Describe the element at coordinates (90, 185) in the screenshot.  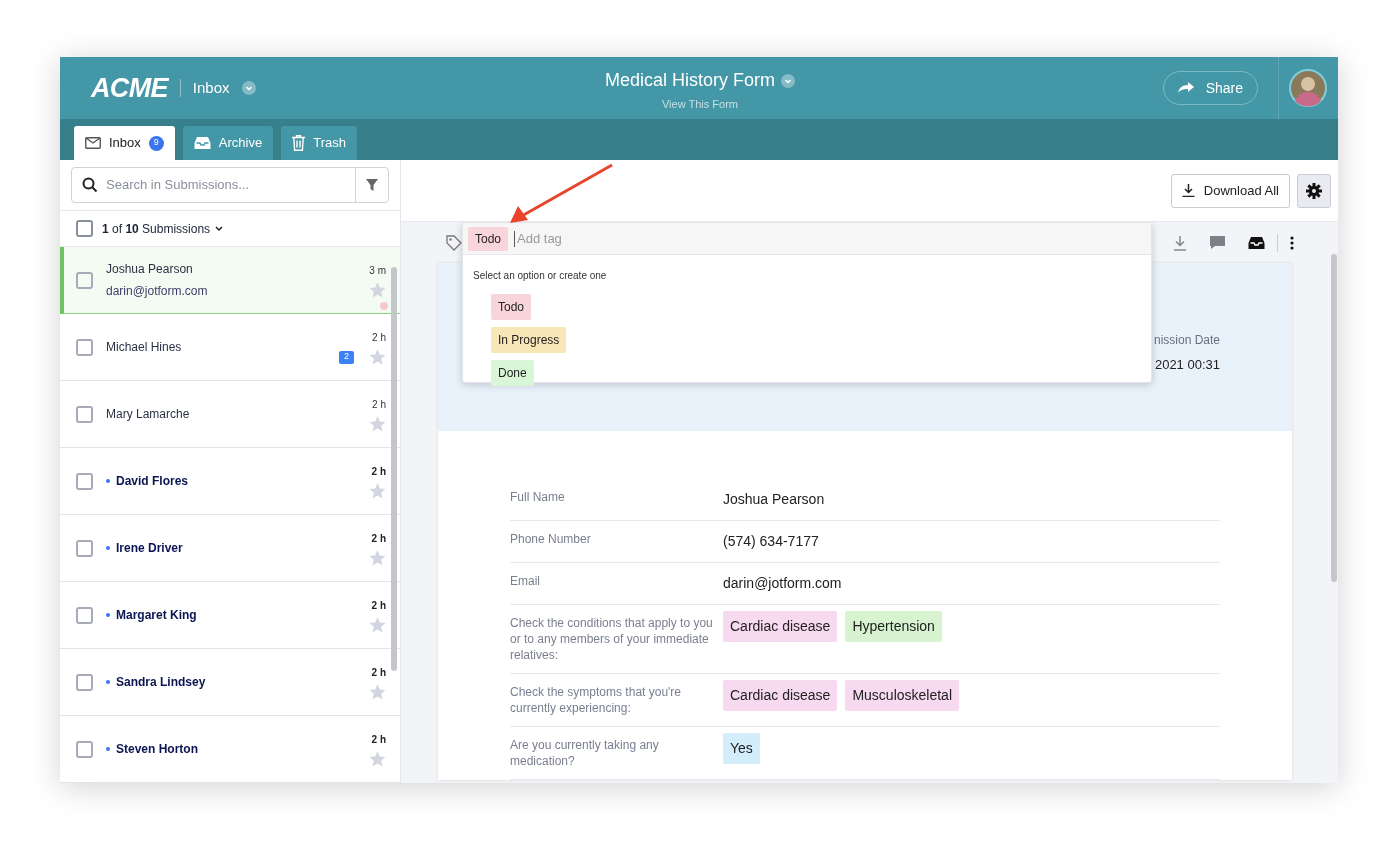
I see `search-icon` at that location.